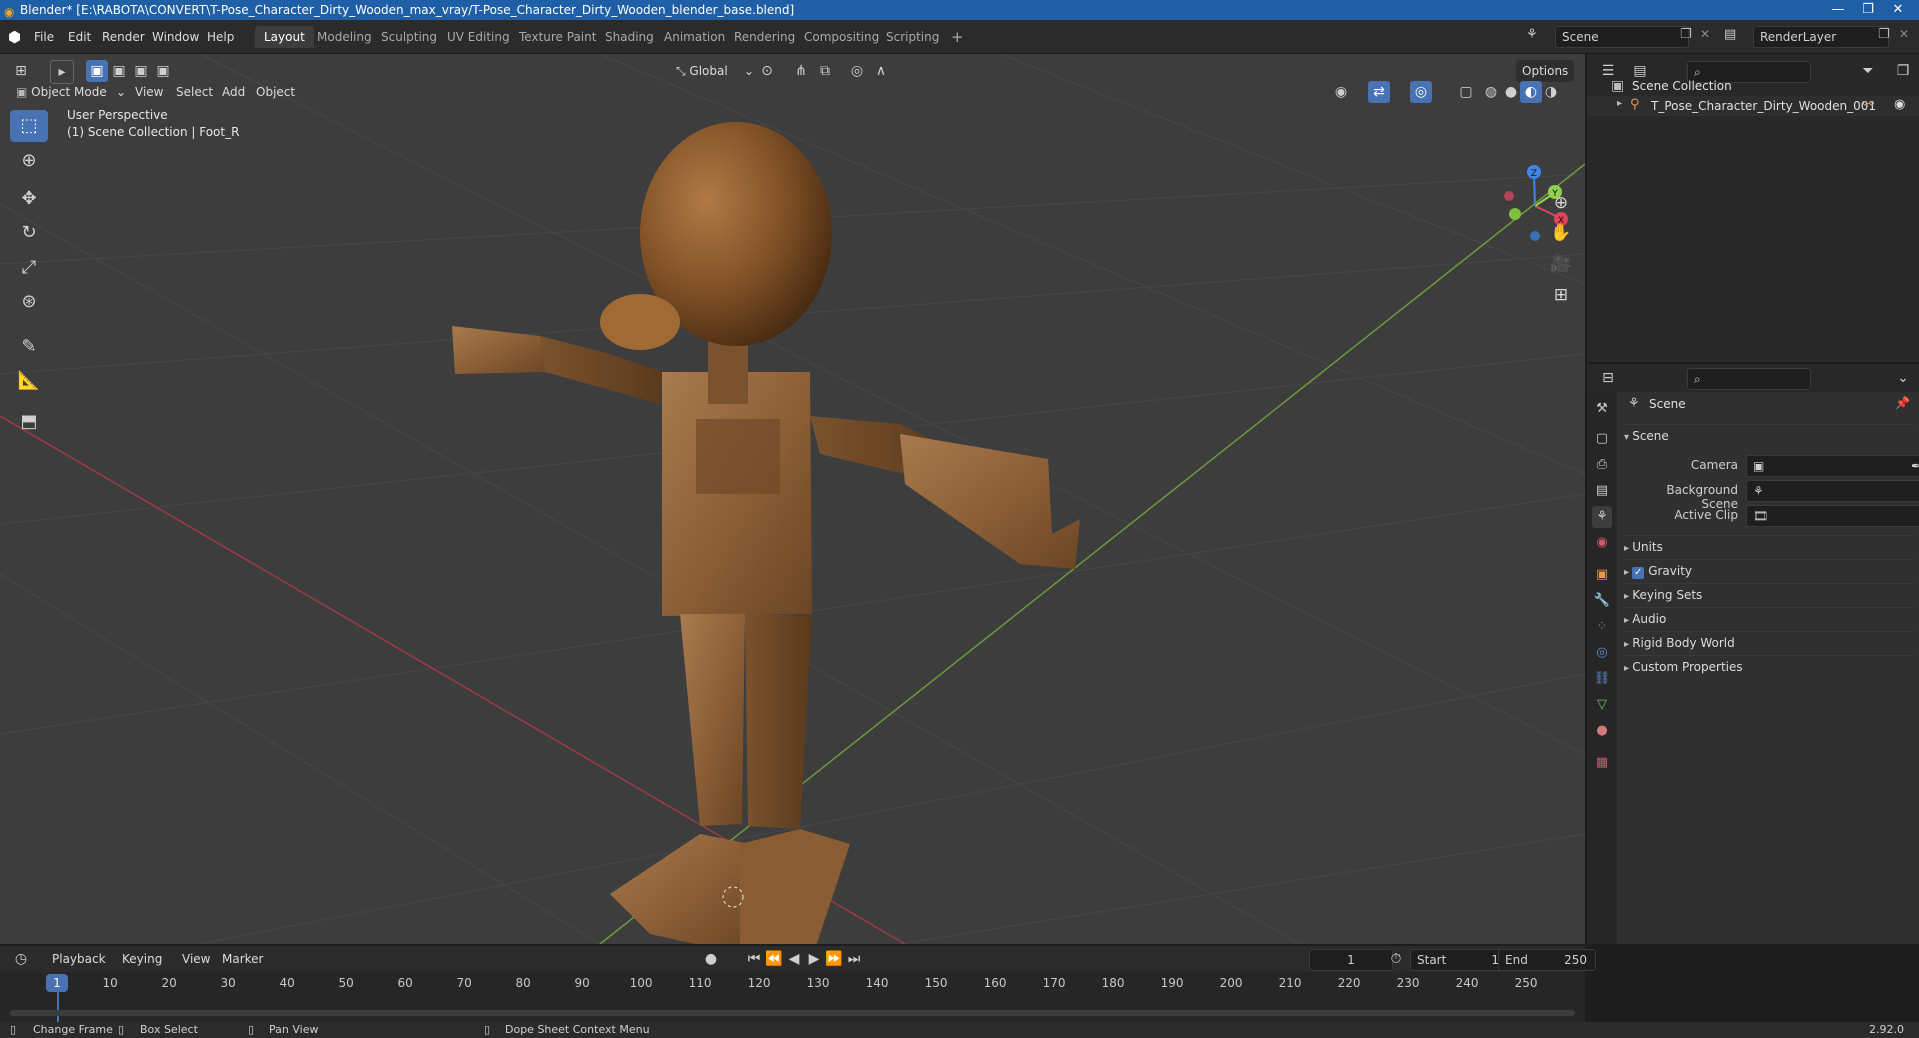  What do you see at coordinates (57, 983) in the screenshot?
I see `playhead: 1` at bounding box center [57, 983].